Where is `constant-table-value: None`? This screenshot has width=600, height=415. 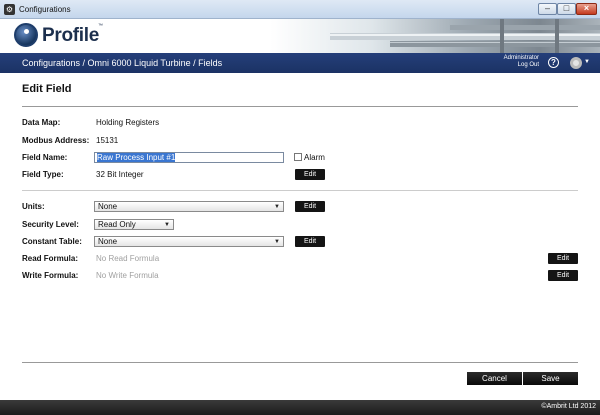
constant-table-value: None is located at coordinates (108, 241).